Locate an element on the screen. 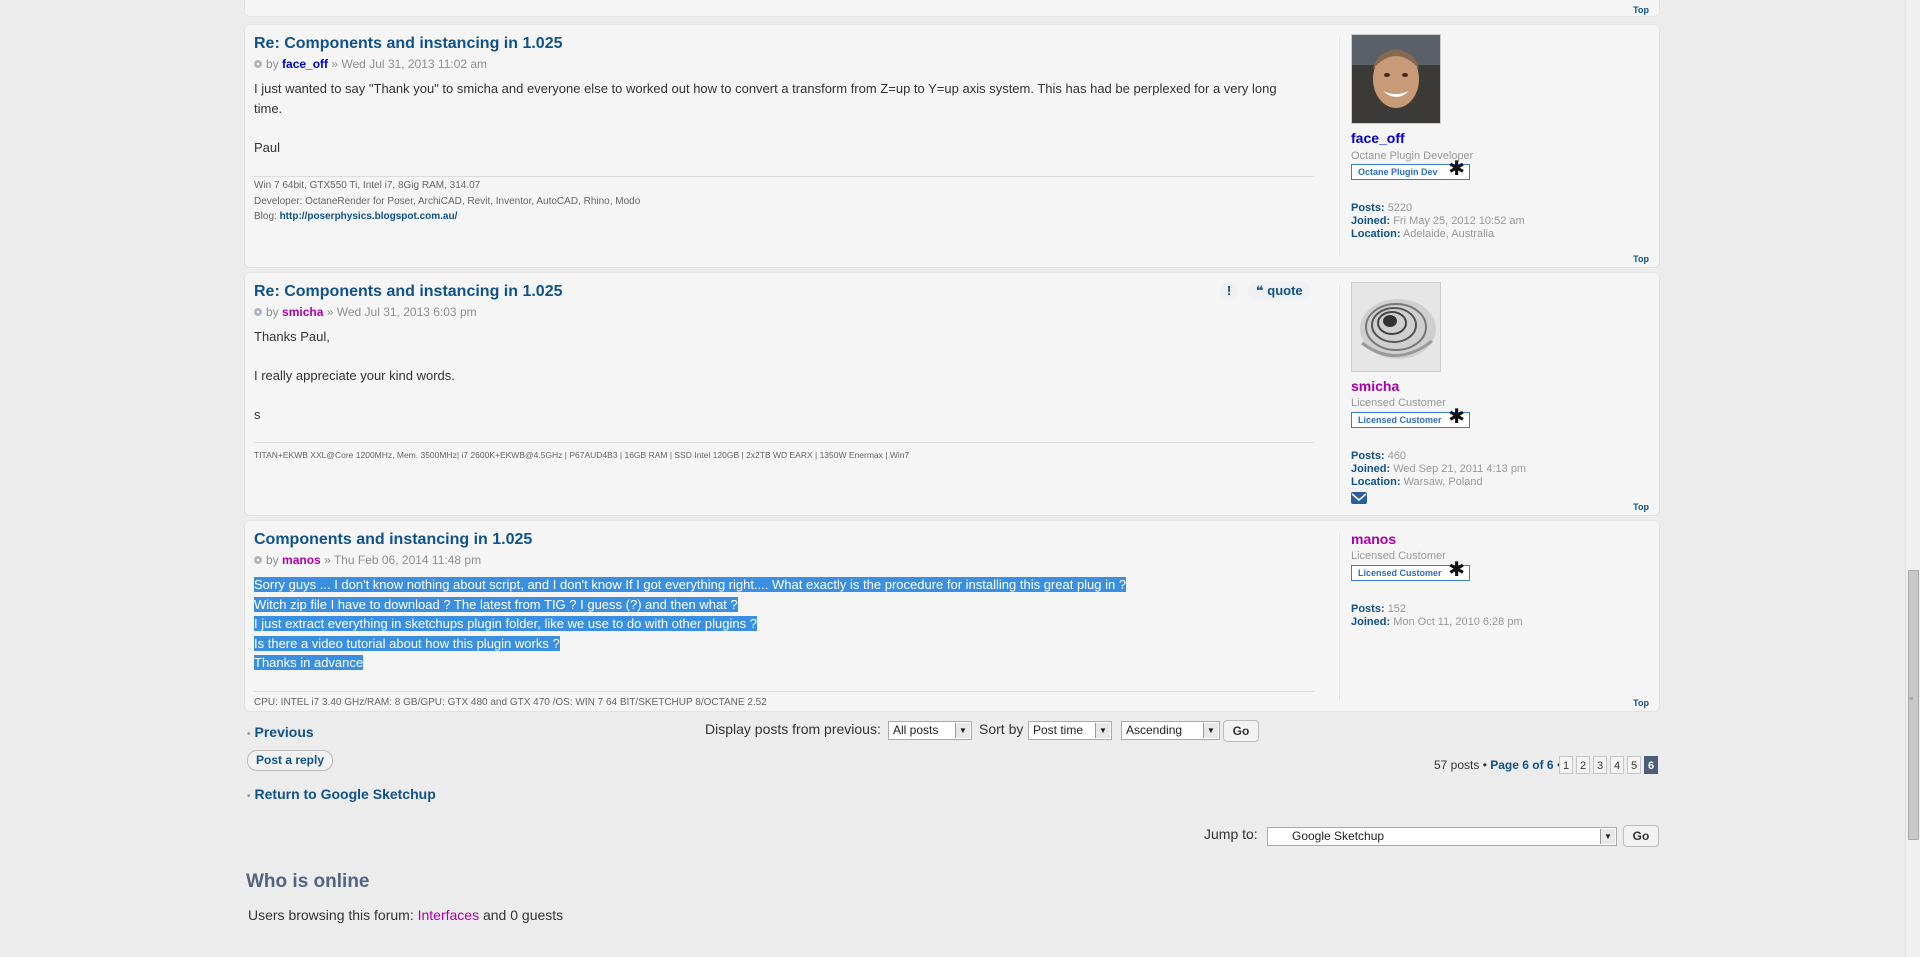  profile-username: smicha is located at coordinates (1375, 386).